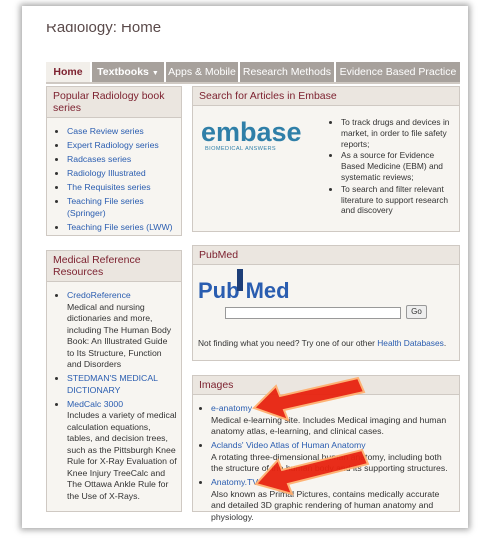 This screenshot has width=492, height=541. What do you see at coordinates (114, 266) in the screenshot?
I see `reference-box-title: Medical Reference Resources` at bounding box center [114, 266].